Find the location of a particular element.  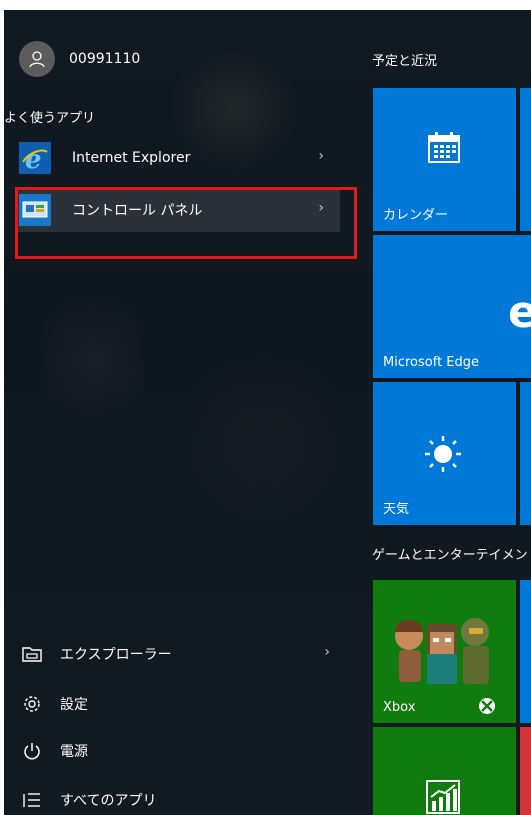

tile-group-title: 予定と近況 is located at coordinates (405, 61).